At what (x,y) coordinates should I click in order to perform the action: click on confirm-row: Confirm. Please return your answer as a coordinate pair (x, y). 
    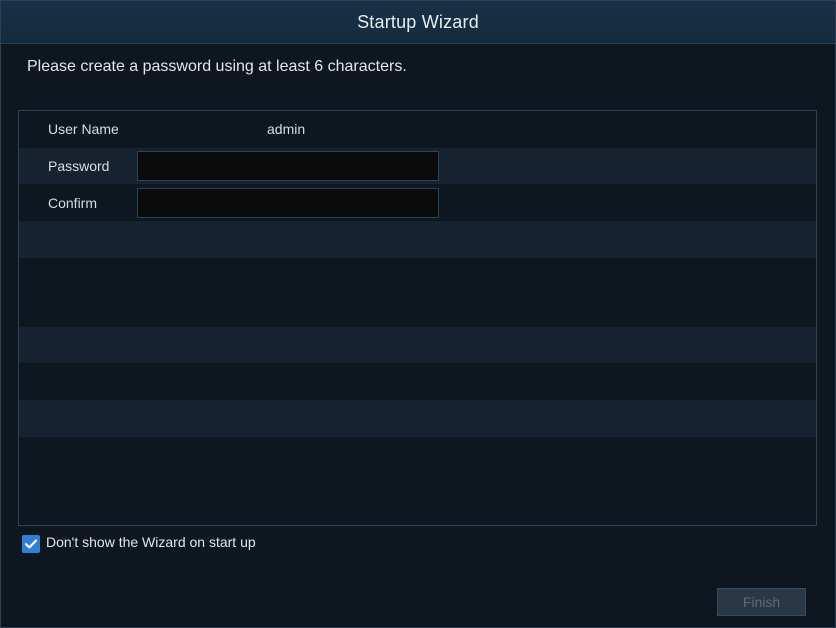
    Looking at the image, I should click on (417, 202).